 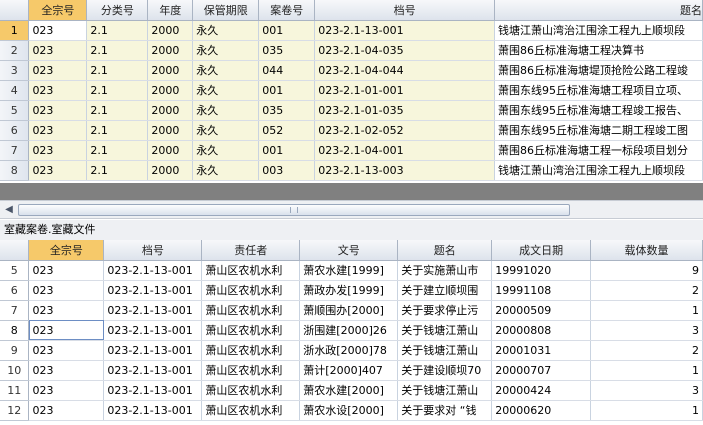 What do you see at coordinates (598, 50) in the screenshot?
I see `table-cell: 萧围86丘标准海塘工程决算书` at bounding box center [598, 50].